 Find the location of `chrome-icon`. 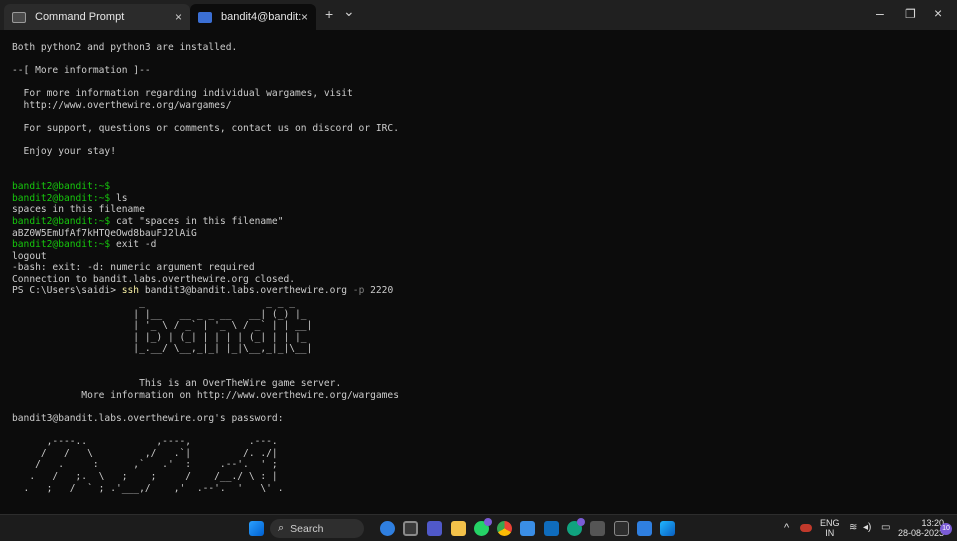

chrome-icon is located at coordinates (504, 528).